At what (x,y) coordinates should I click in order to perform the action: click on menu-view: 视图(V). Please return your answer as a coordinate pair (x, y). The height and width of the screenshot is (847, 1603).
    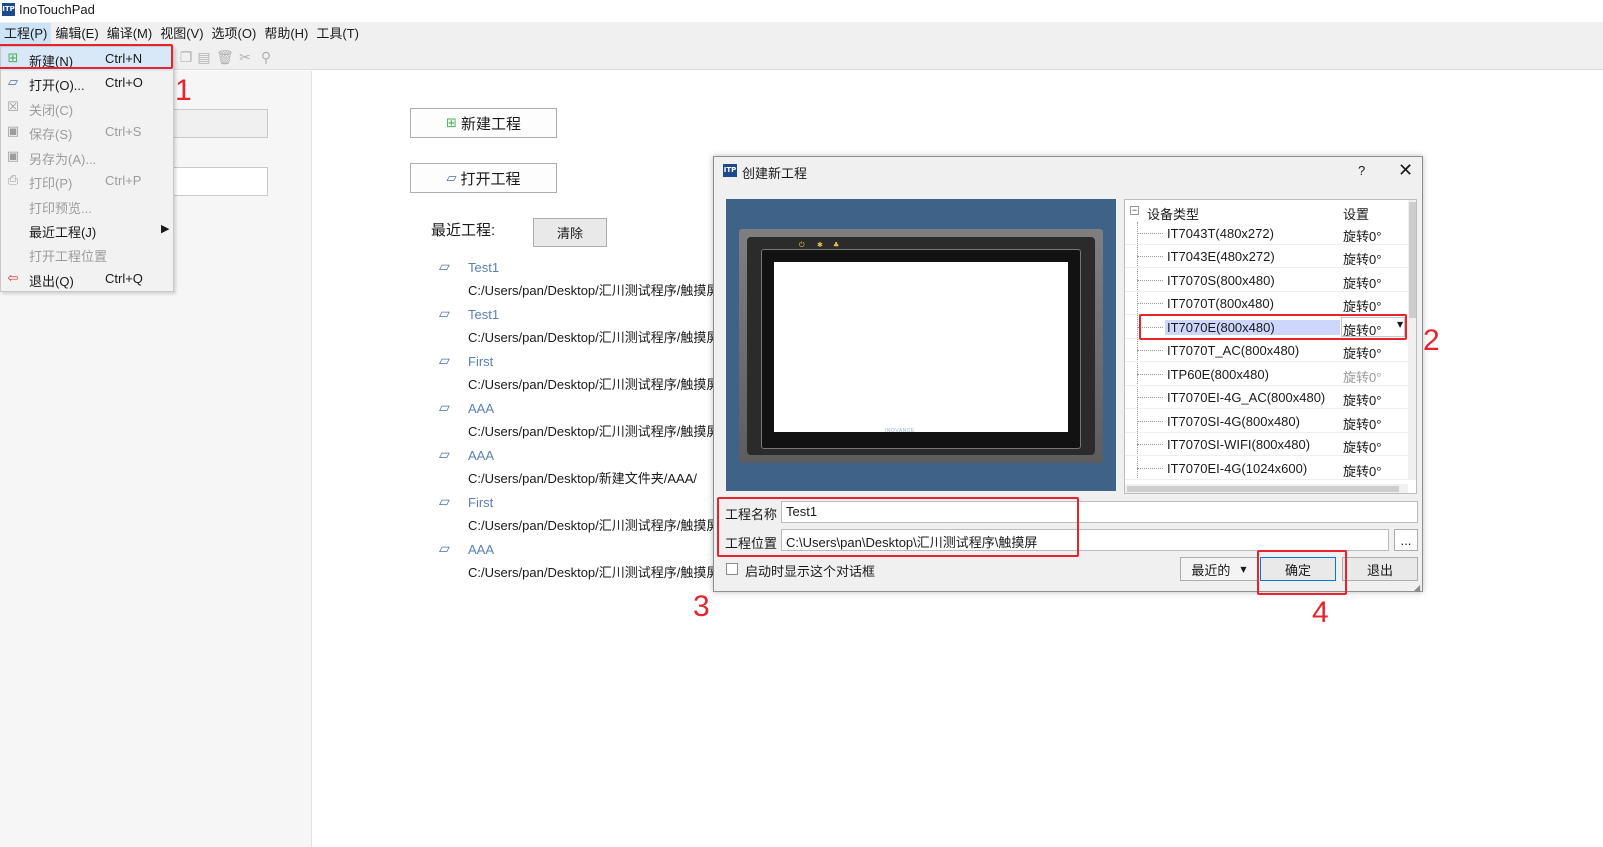
    Looking at the image, I should click on (181, 34).